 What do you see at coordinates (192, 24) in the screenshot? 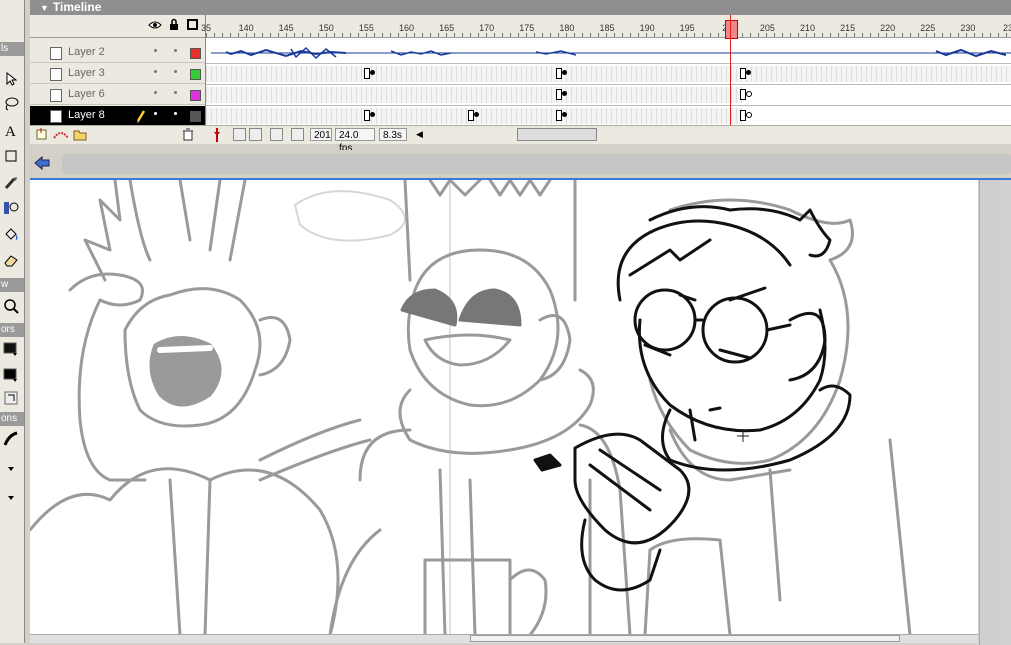
I see `outline-icon` at bounding box center [192, 24].